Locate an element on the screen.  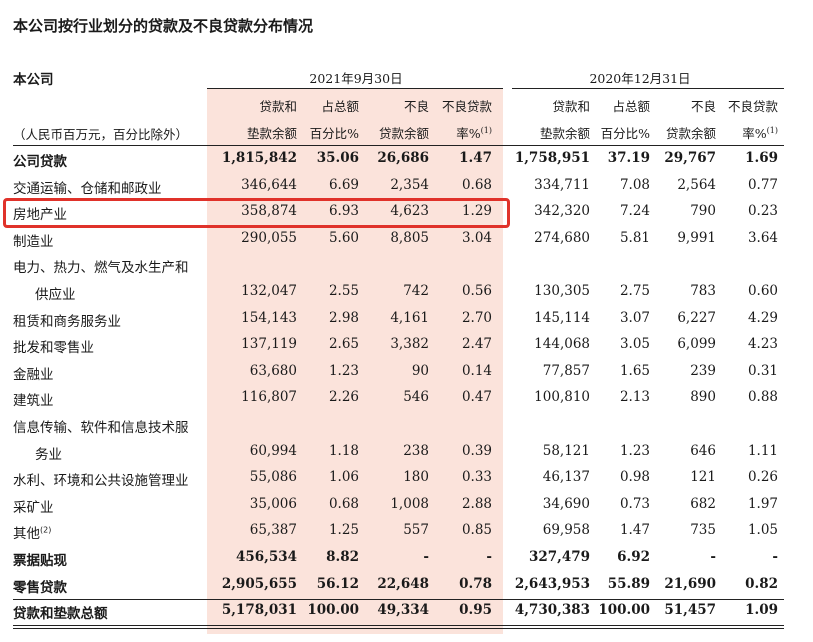
row-label: 金融业 is located at coordinates (33, 373).